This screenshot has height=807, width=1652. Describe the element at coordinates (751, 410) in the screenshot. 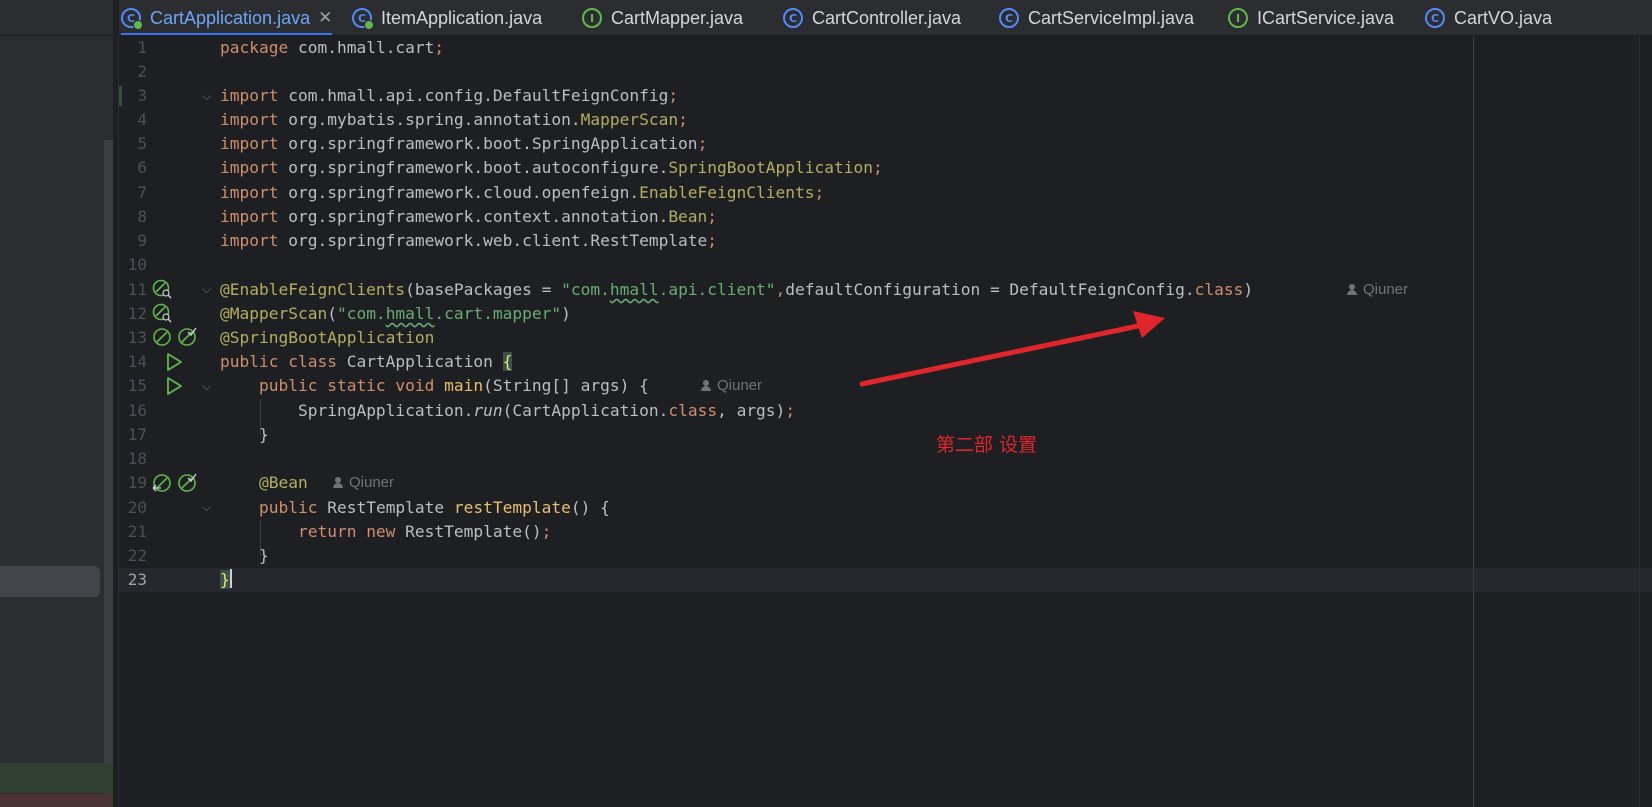

I see `code-text: , args)` at that location.